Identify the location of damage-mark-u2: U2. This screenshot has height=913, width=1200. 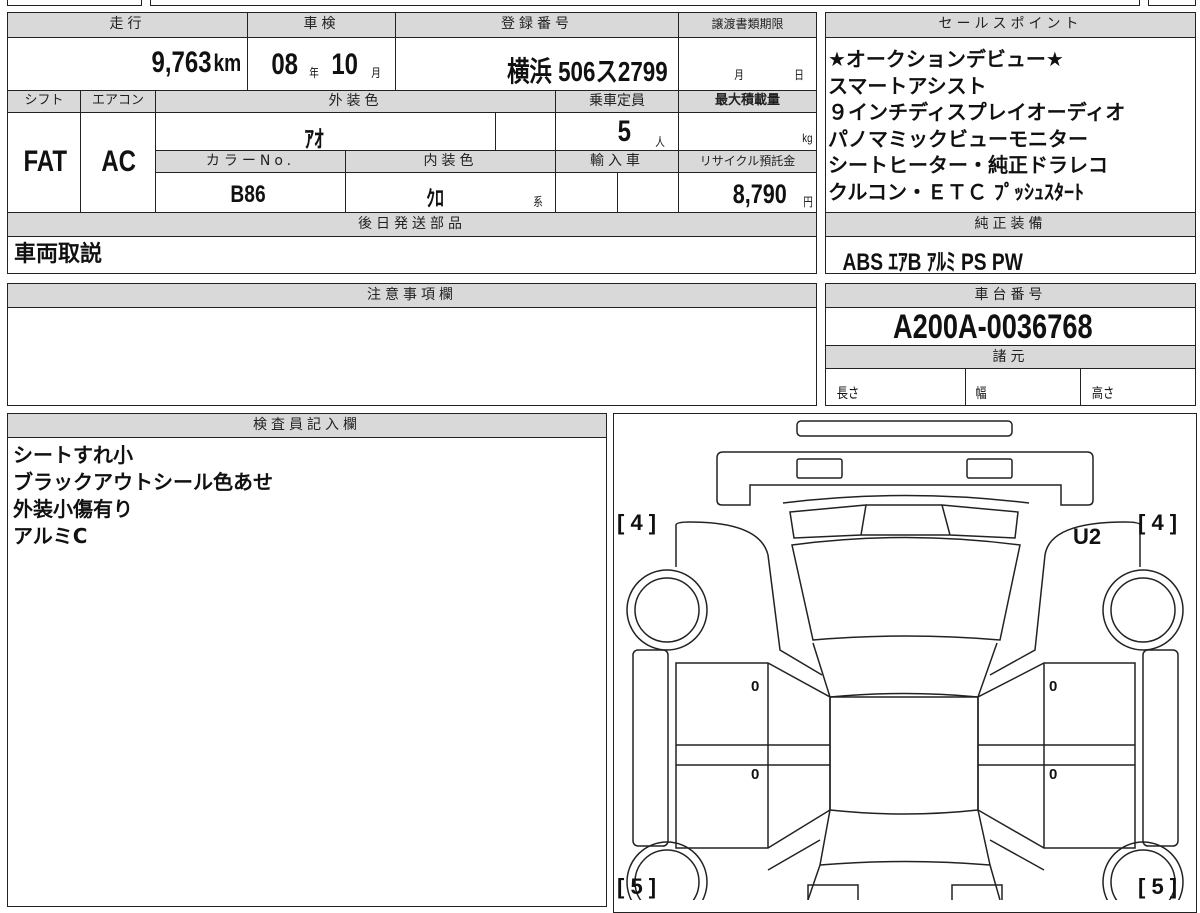
(1087, 536).